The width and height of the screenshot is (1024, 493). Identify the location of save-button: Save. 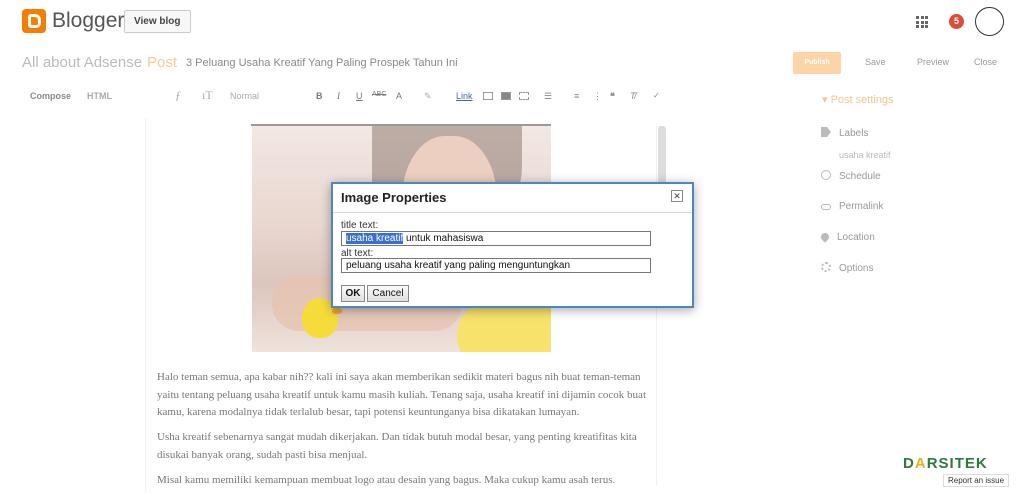
(875, 62).